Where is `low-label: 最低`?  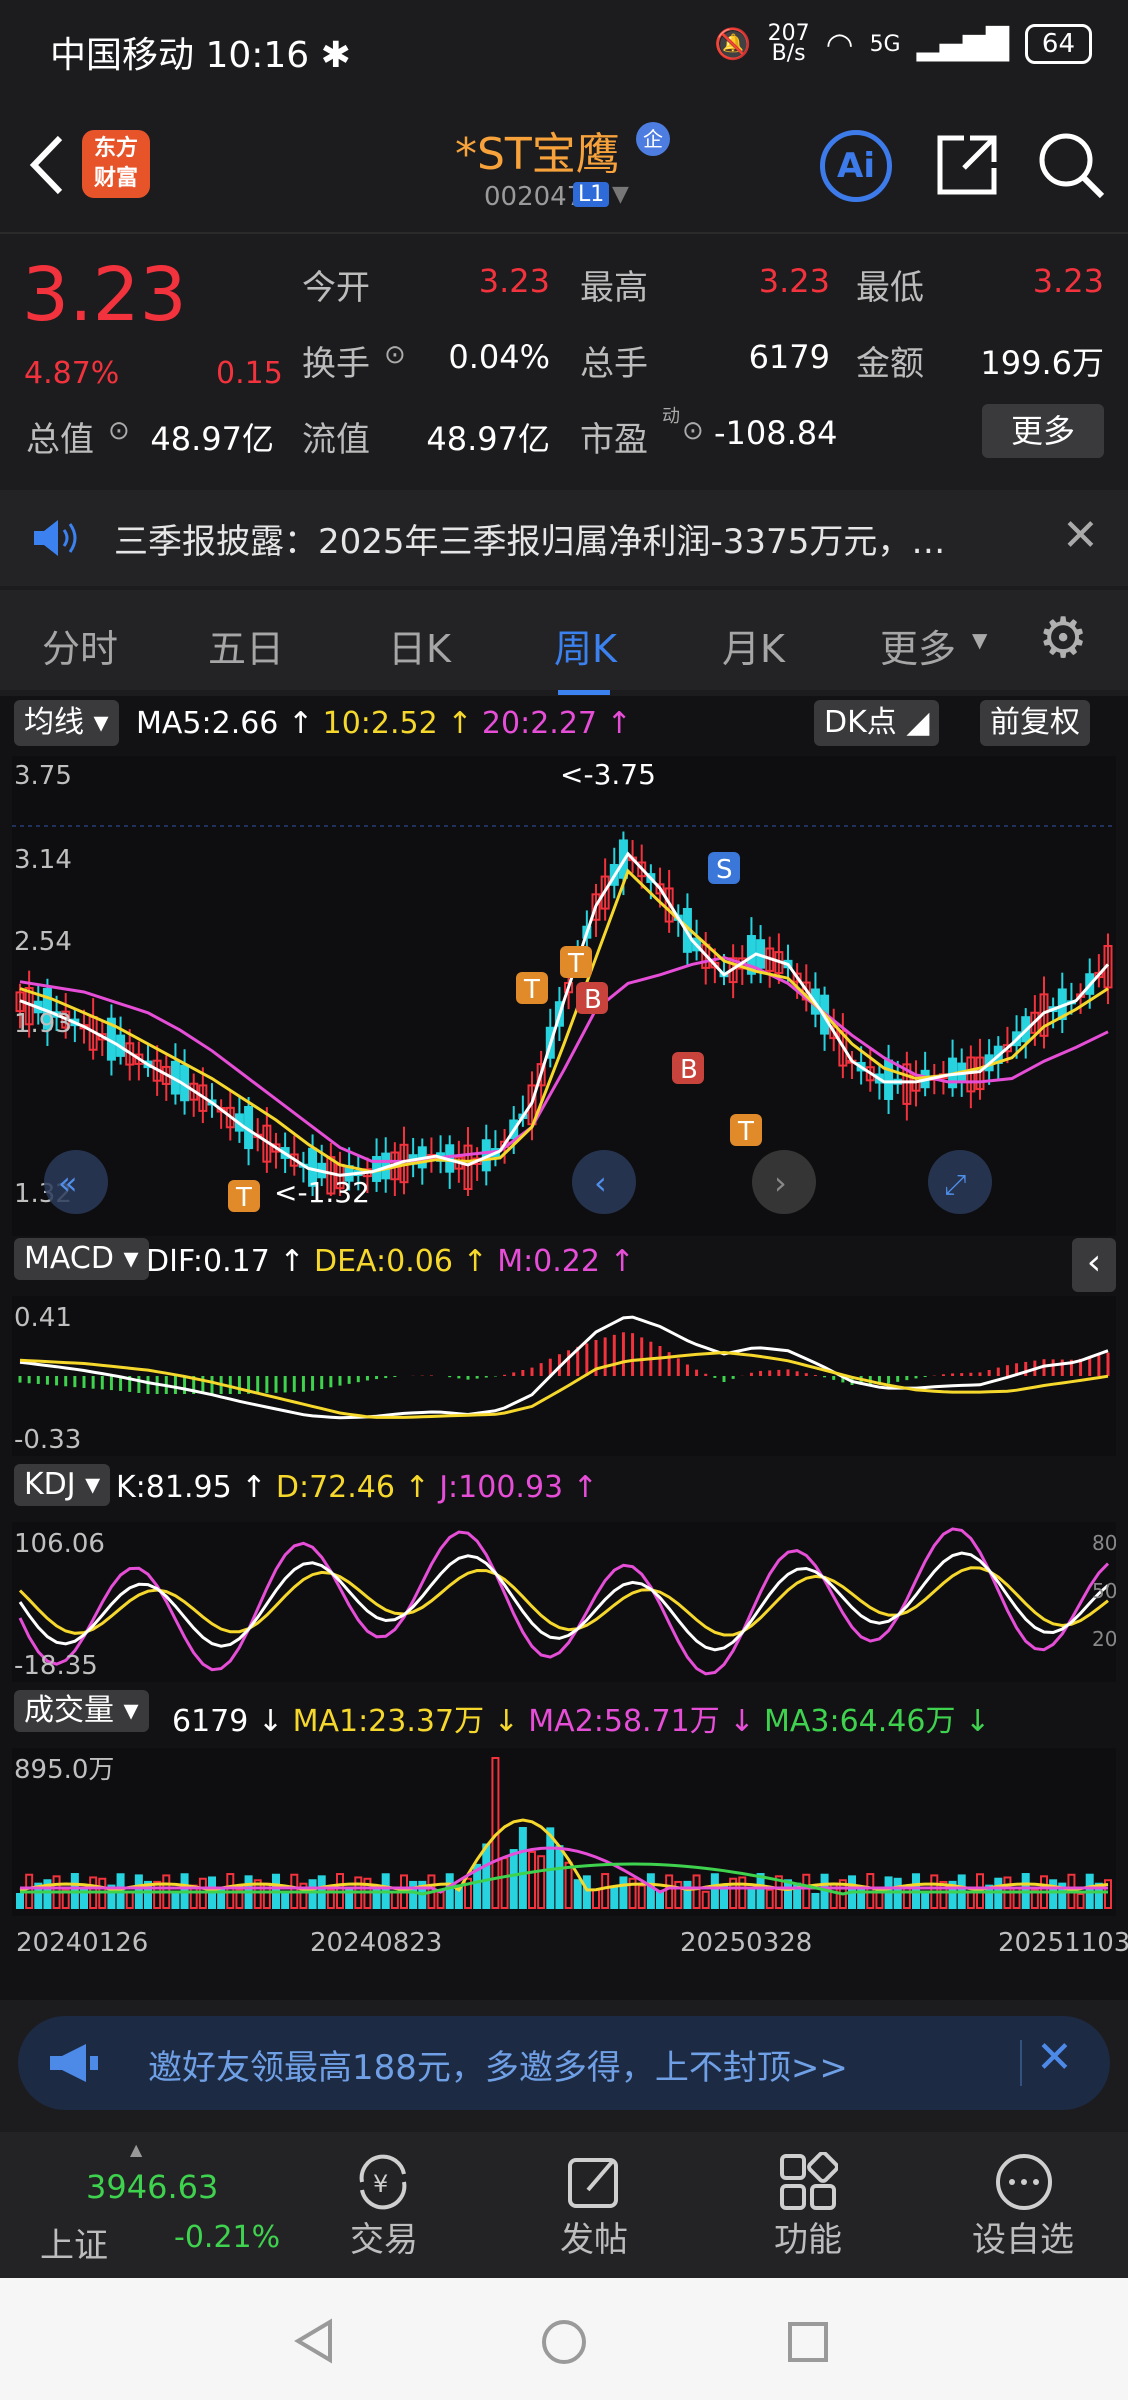
low-label: 最低 is located at coordinates (890, 288).